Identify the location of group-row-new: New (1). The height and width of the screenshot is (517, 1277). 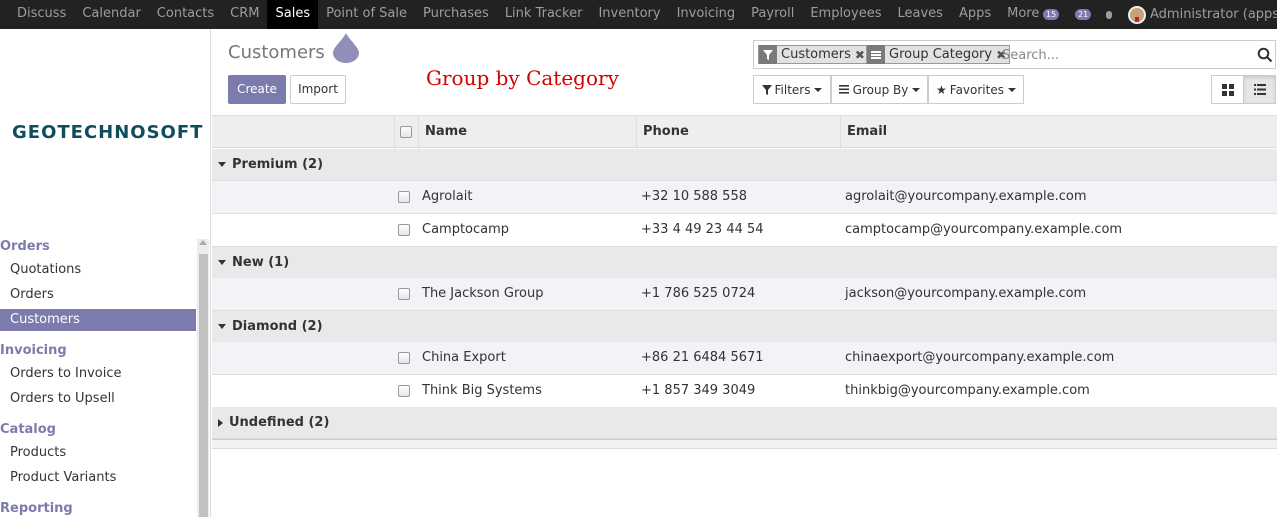
(744, 263).